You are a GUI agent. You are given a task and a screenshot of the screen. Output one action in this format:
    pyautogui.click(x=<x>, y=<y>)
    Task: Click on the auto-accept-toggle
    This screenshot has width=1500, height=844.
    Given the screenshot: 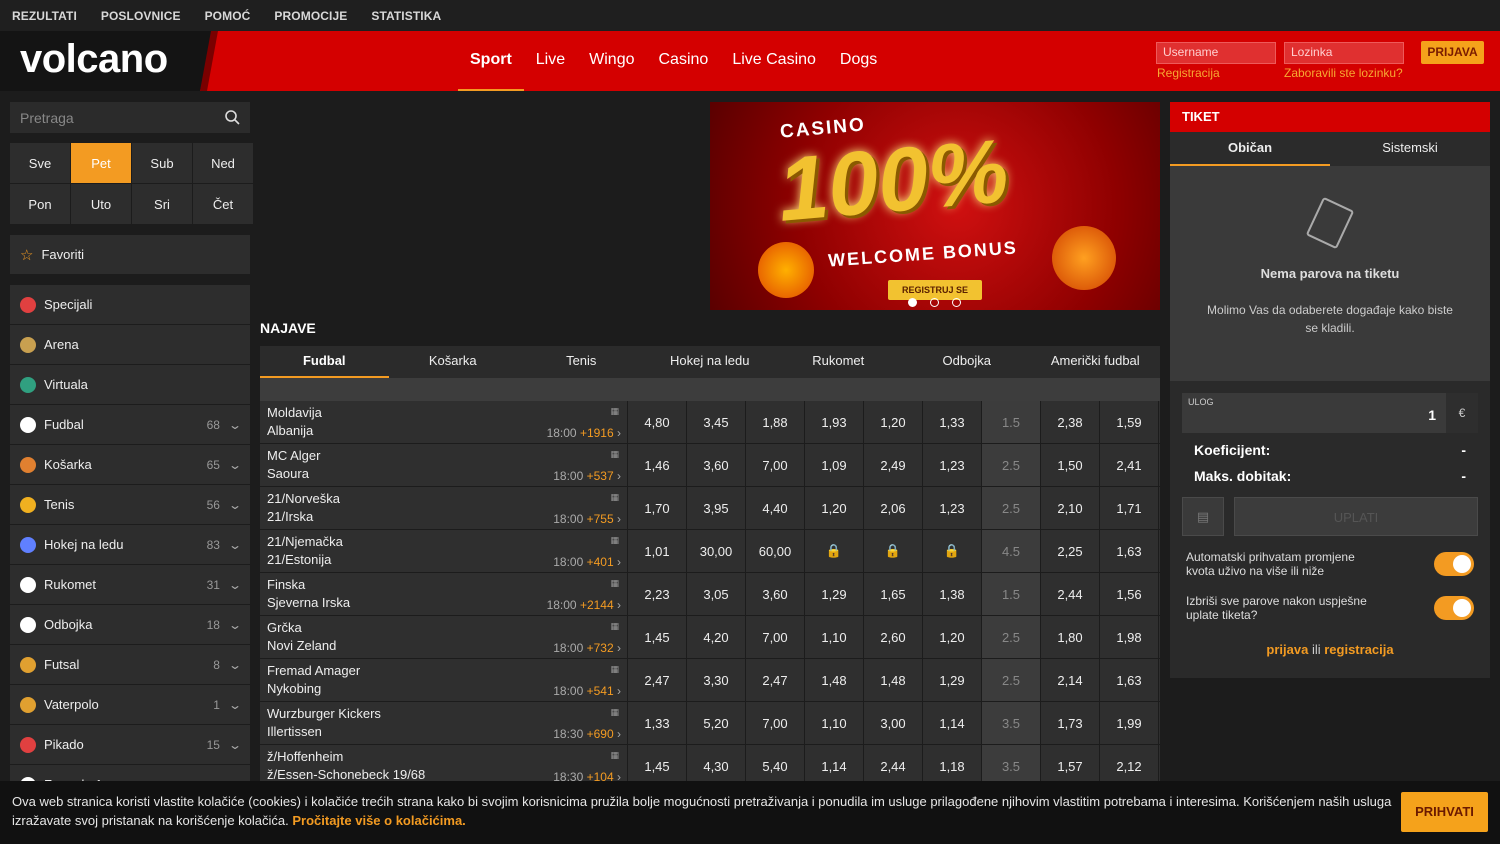 What is the action you would take?
    pyautogui.click(x=1454, y=564)
    